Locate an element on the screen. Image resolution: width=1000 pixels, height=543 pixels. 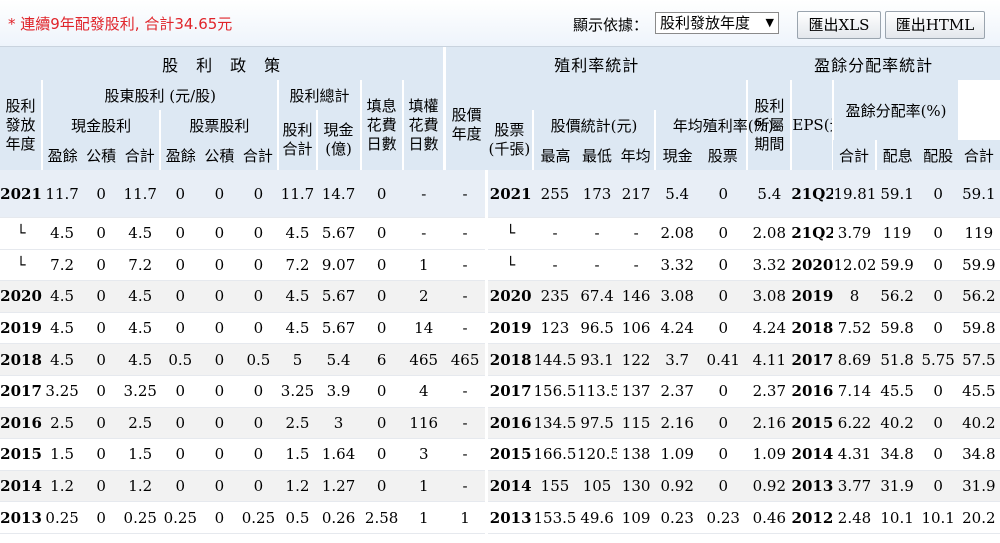
table-cell-c1: 4.5 is located at coordinates (62, 233).